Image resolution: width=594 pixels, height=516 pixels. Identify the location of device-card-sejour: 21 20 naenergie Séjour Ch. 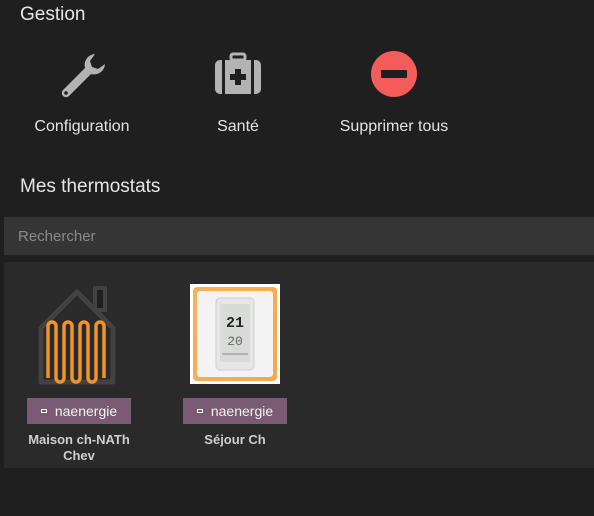
(235, 366).